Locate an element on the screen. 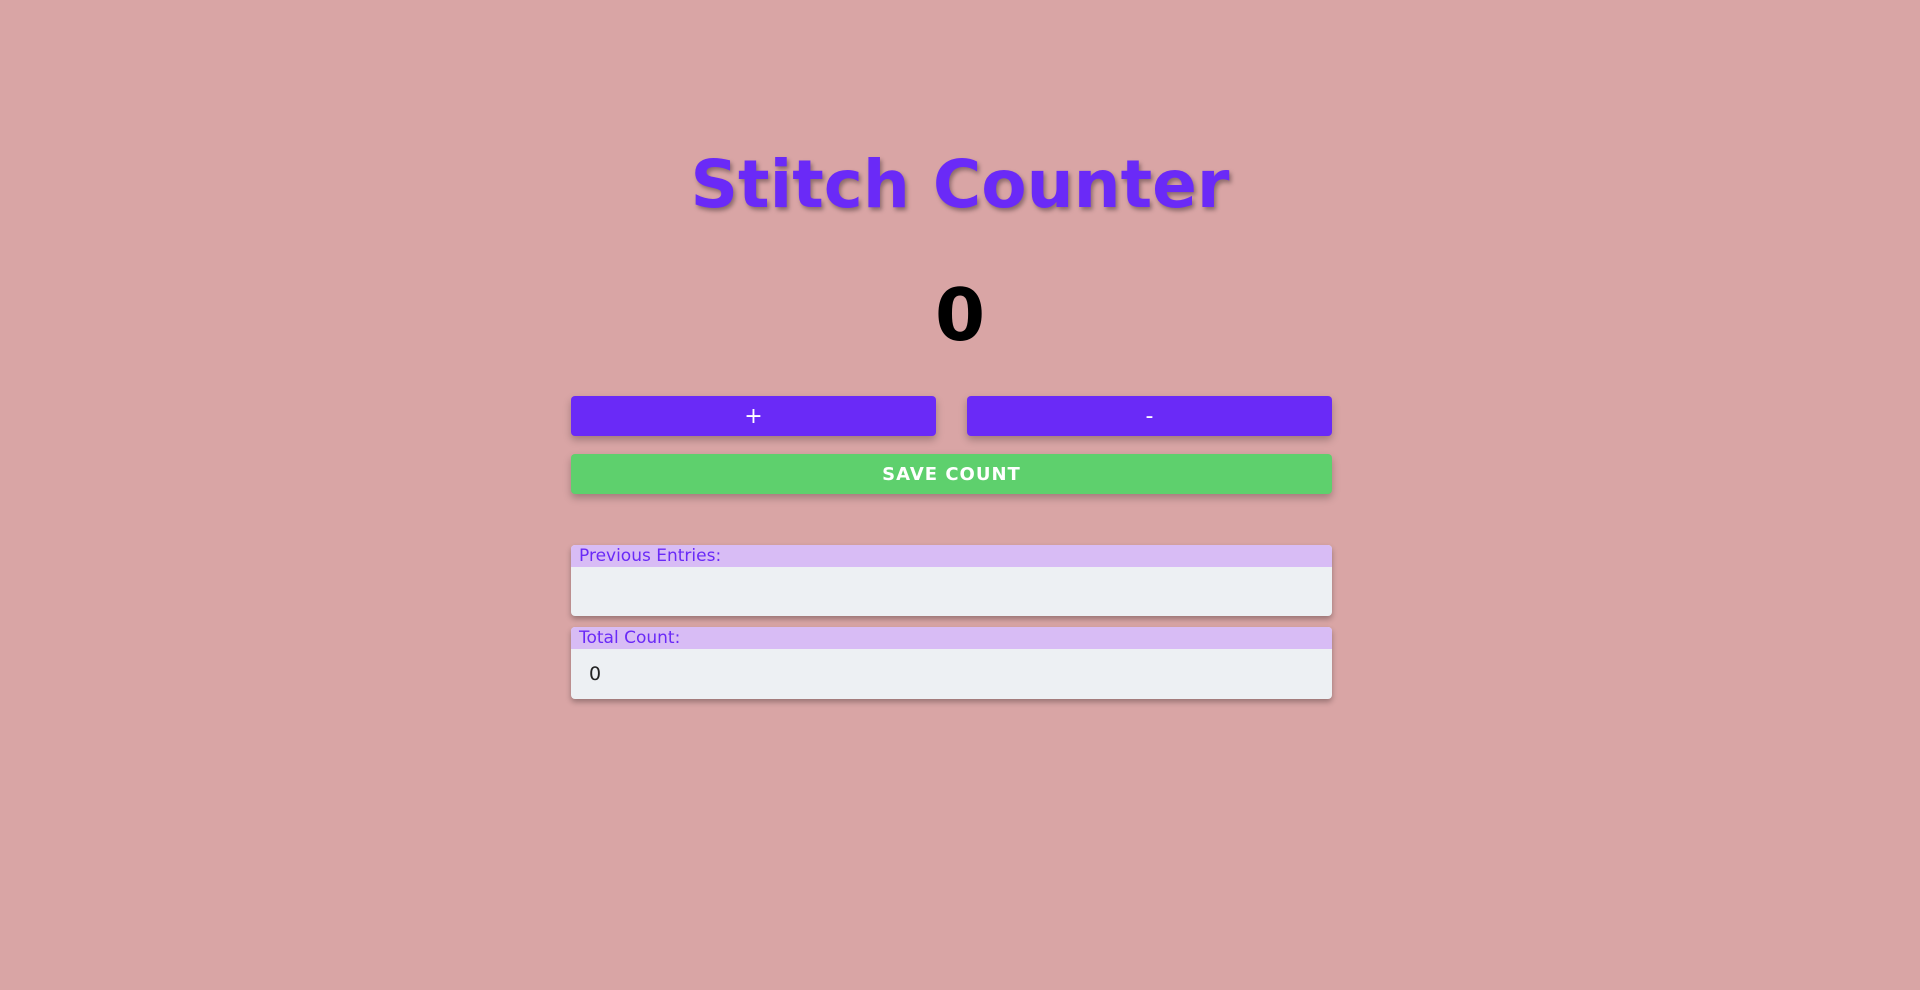  save-count-button: SAVE COUNT is located at coordinates (951, 474).